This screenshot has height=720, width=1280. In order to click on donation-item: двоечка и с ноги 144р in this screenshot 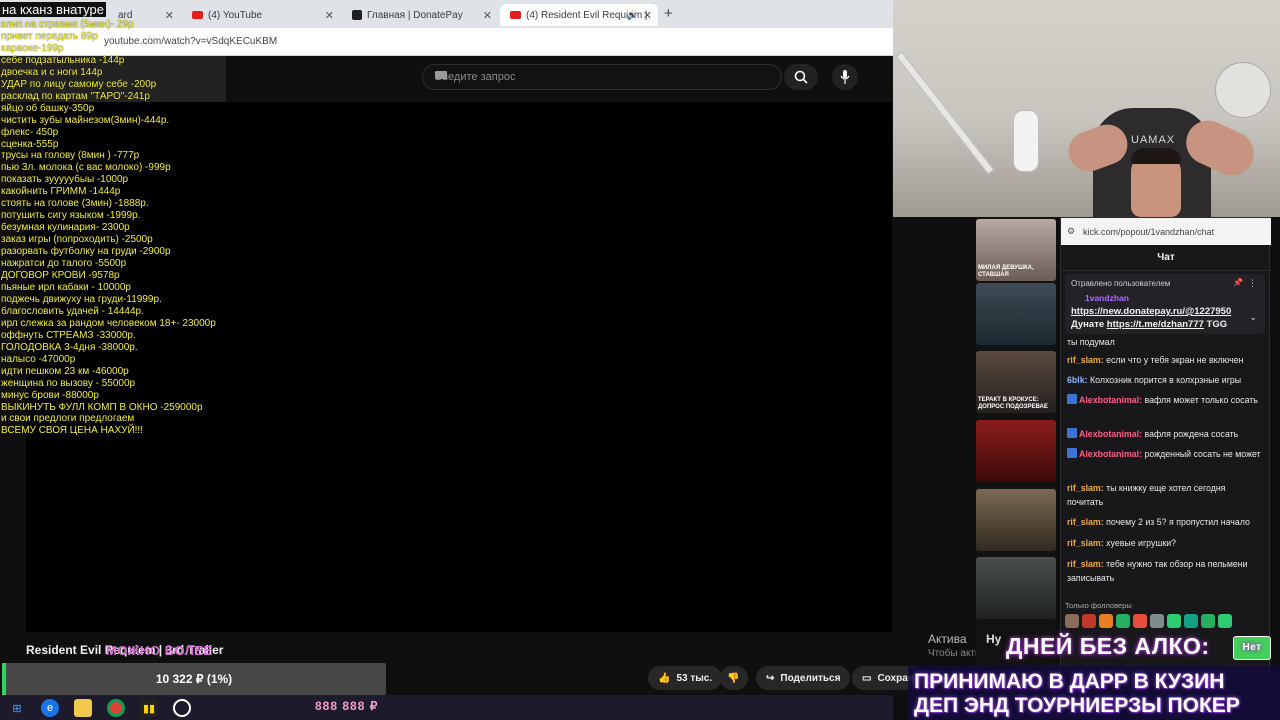, I will do `click(52, 72)`.